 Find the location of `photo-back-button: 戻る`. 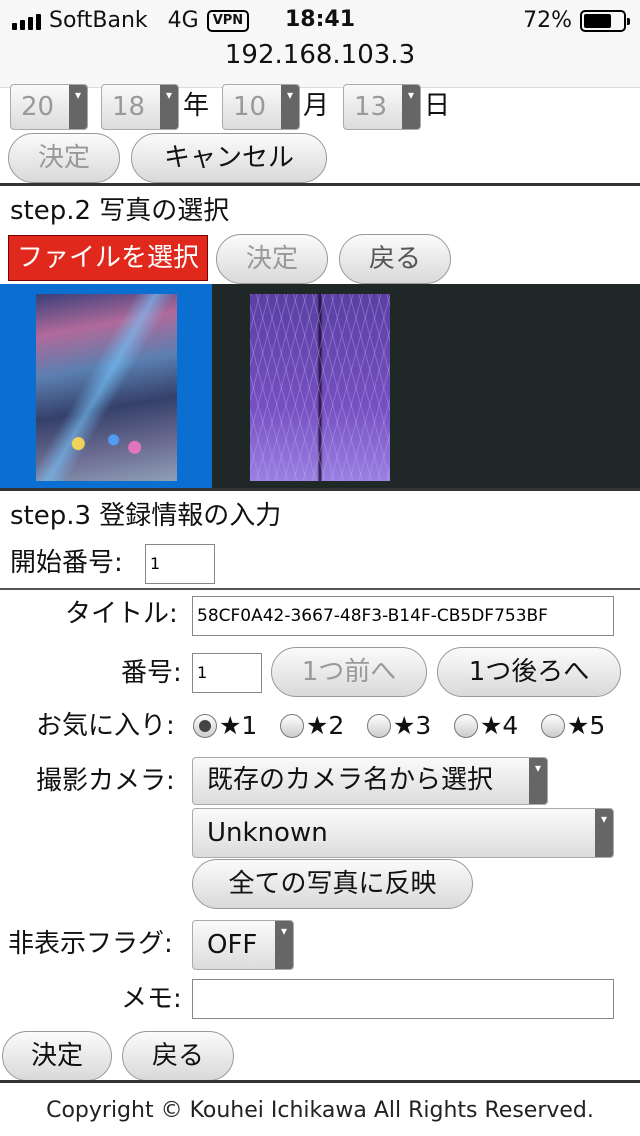

photo-back-button: 戻る is located at coordinates (395, 259).